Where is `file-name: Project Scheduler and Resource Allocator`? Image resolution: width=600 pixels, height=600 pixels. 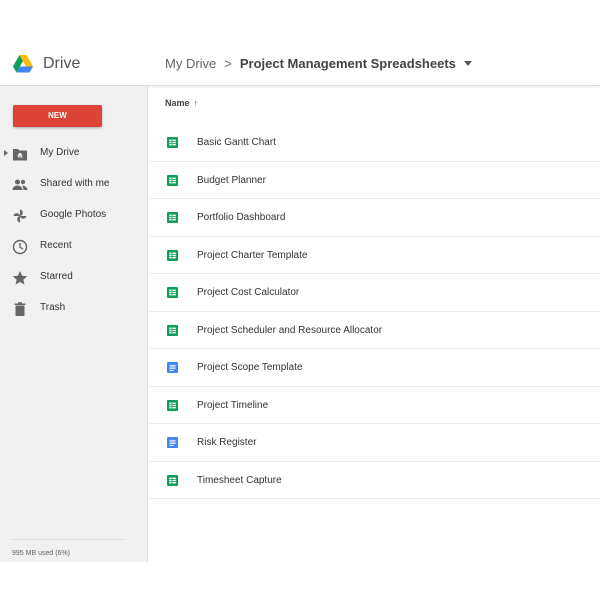
file-name: Project Scheduler and Resource Allocator is located at coordinates (290, 330).